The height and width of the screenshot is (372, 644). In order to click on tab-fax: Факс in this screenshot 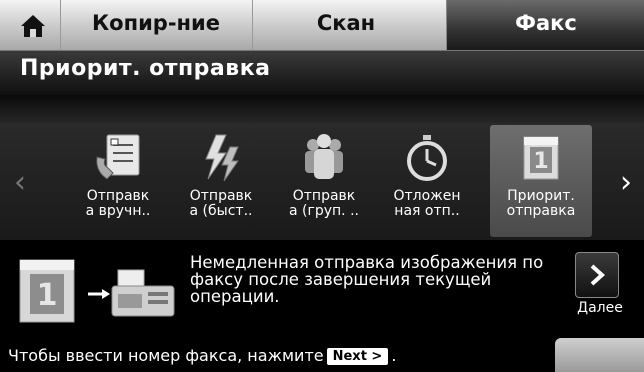, I will do `click(545, 25)`.